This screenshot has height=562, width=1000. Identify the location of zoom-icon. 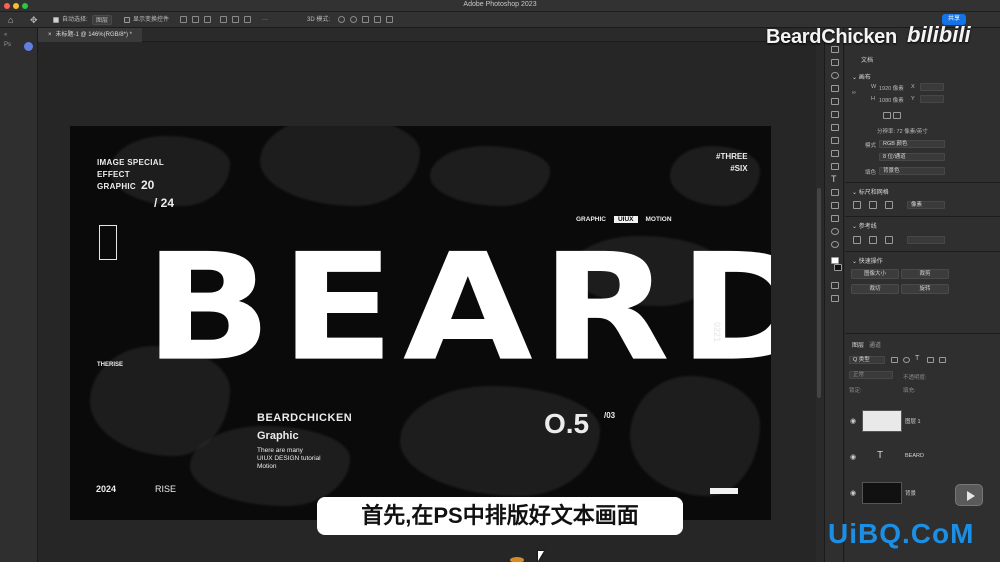
(835, 244).